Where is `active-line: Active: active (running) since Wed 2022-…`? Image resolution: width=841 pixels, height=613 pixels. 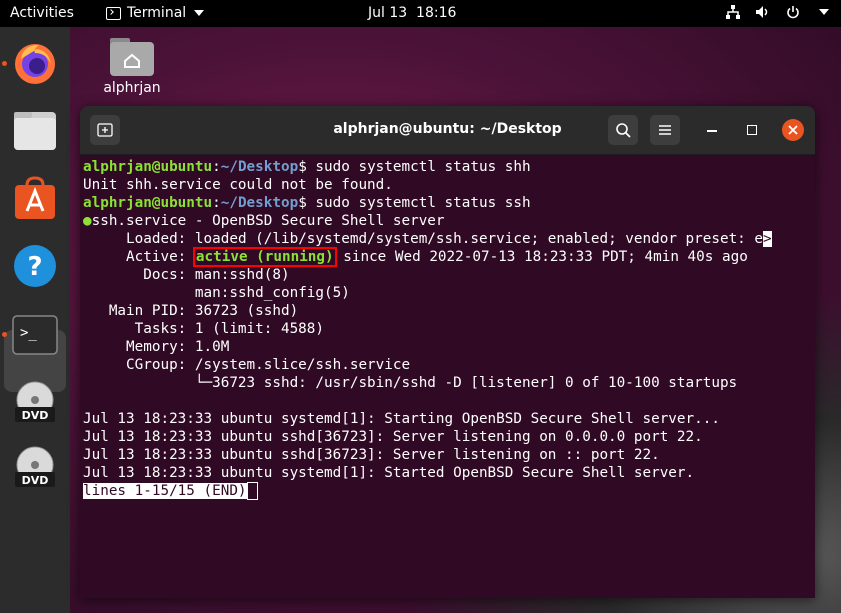 active-line: Active: active (running) since Wed 2022-… is located at coordinates (444, 257).